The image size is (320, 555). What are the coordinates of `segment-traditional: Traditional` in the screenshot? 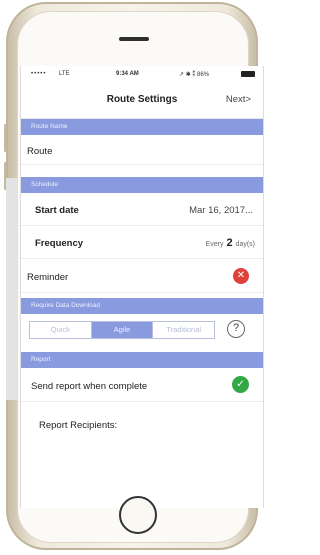 It's located at (183, 330).